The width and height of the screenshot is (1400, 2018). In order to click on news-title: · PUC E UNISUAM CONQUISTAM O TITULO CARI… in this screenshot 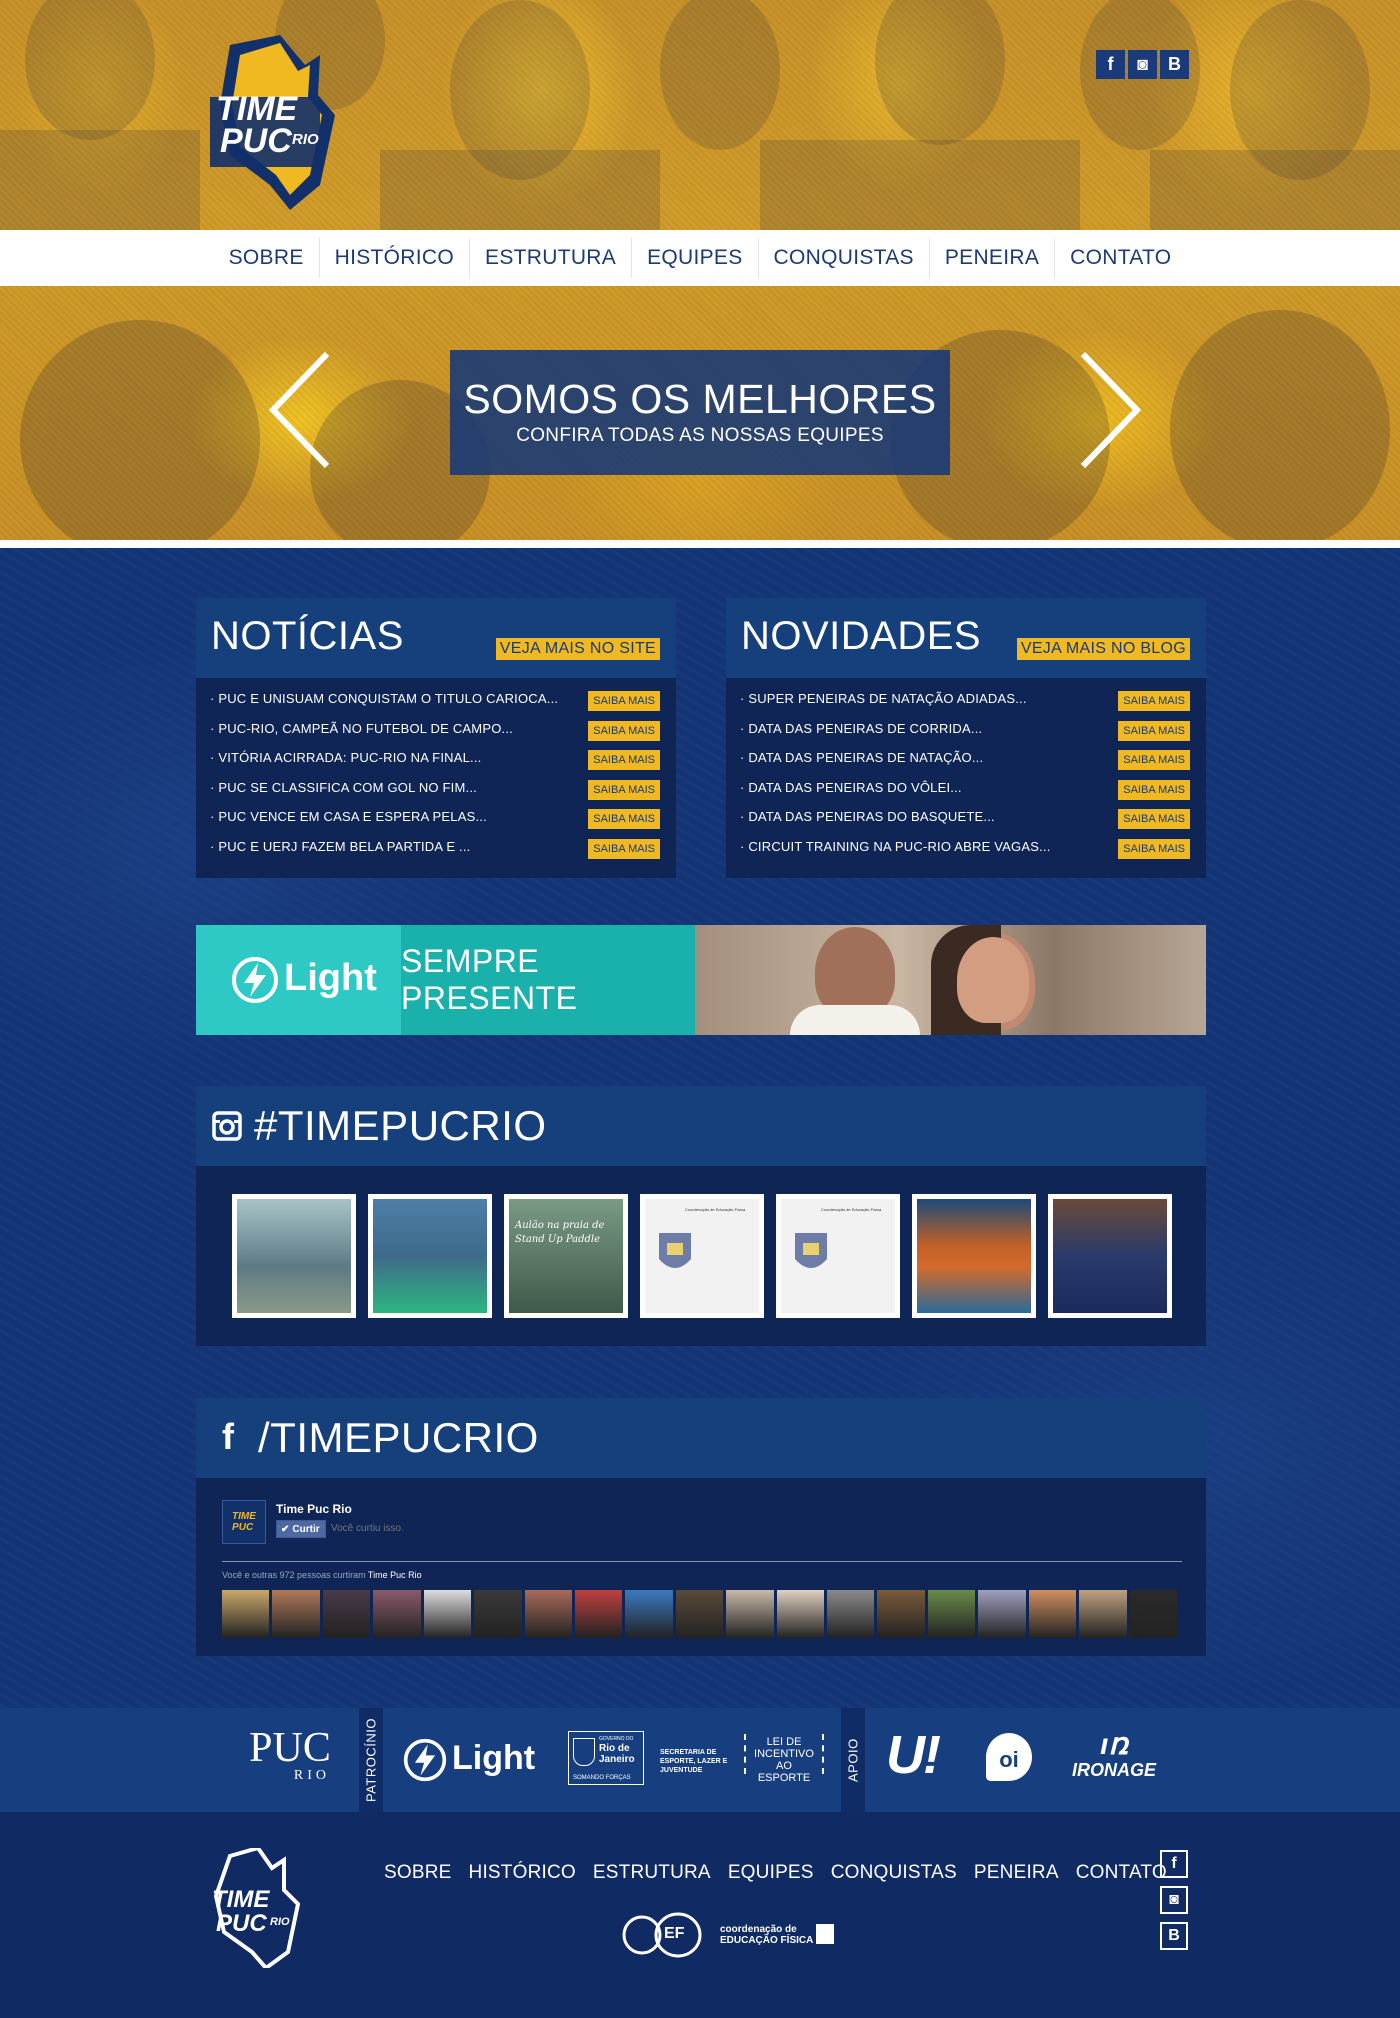, I will do `click(384, 698)`.